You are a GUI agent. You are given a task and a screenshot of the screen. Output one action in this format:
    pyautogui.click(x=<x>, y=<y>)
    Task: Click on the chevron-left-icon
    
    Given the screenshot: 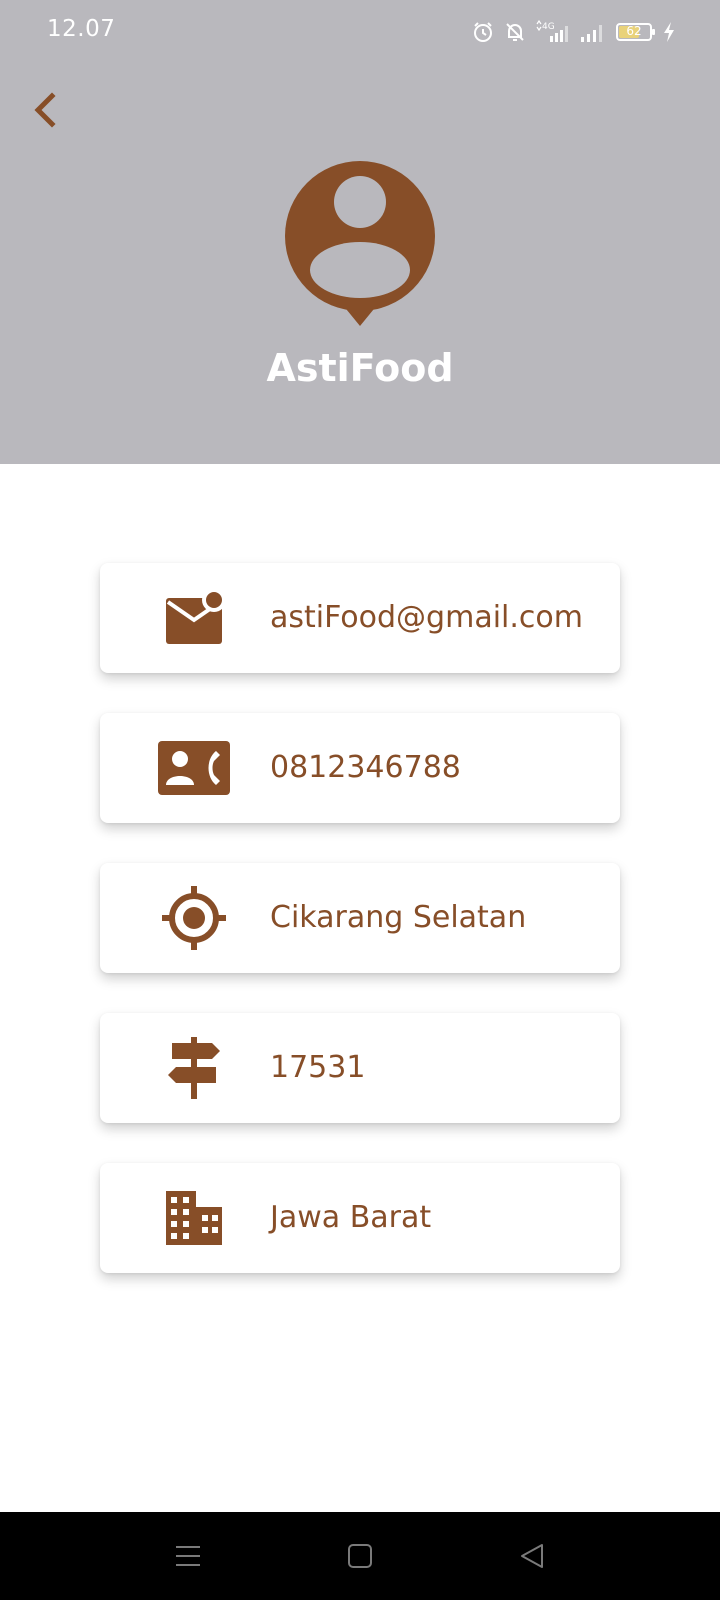 What is the action you would take?
    pyautogui.click(x=45, y=110)
    